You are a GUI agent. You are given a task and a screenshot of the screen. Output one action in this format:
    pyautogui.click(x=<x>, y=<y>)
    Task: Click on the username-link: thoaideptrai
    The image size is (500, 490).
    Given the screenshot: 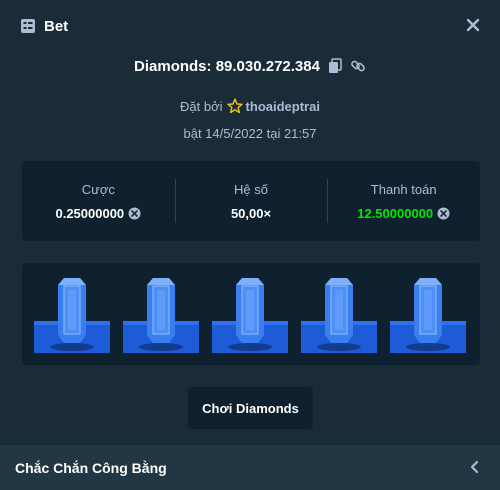 What is the action you would take?
    pyautogui.click(x=283, y=106)
    